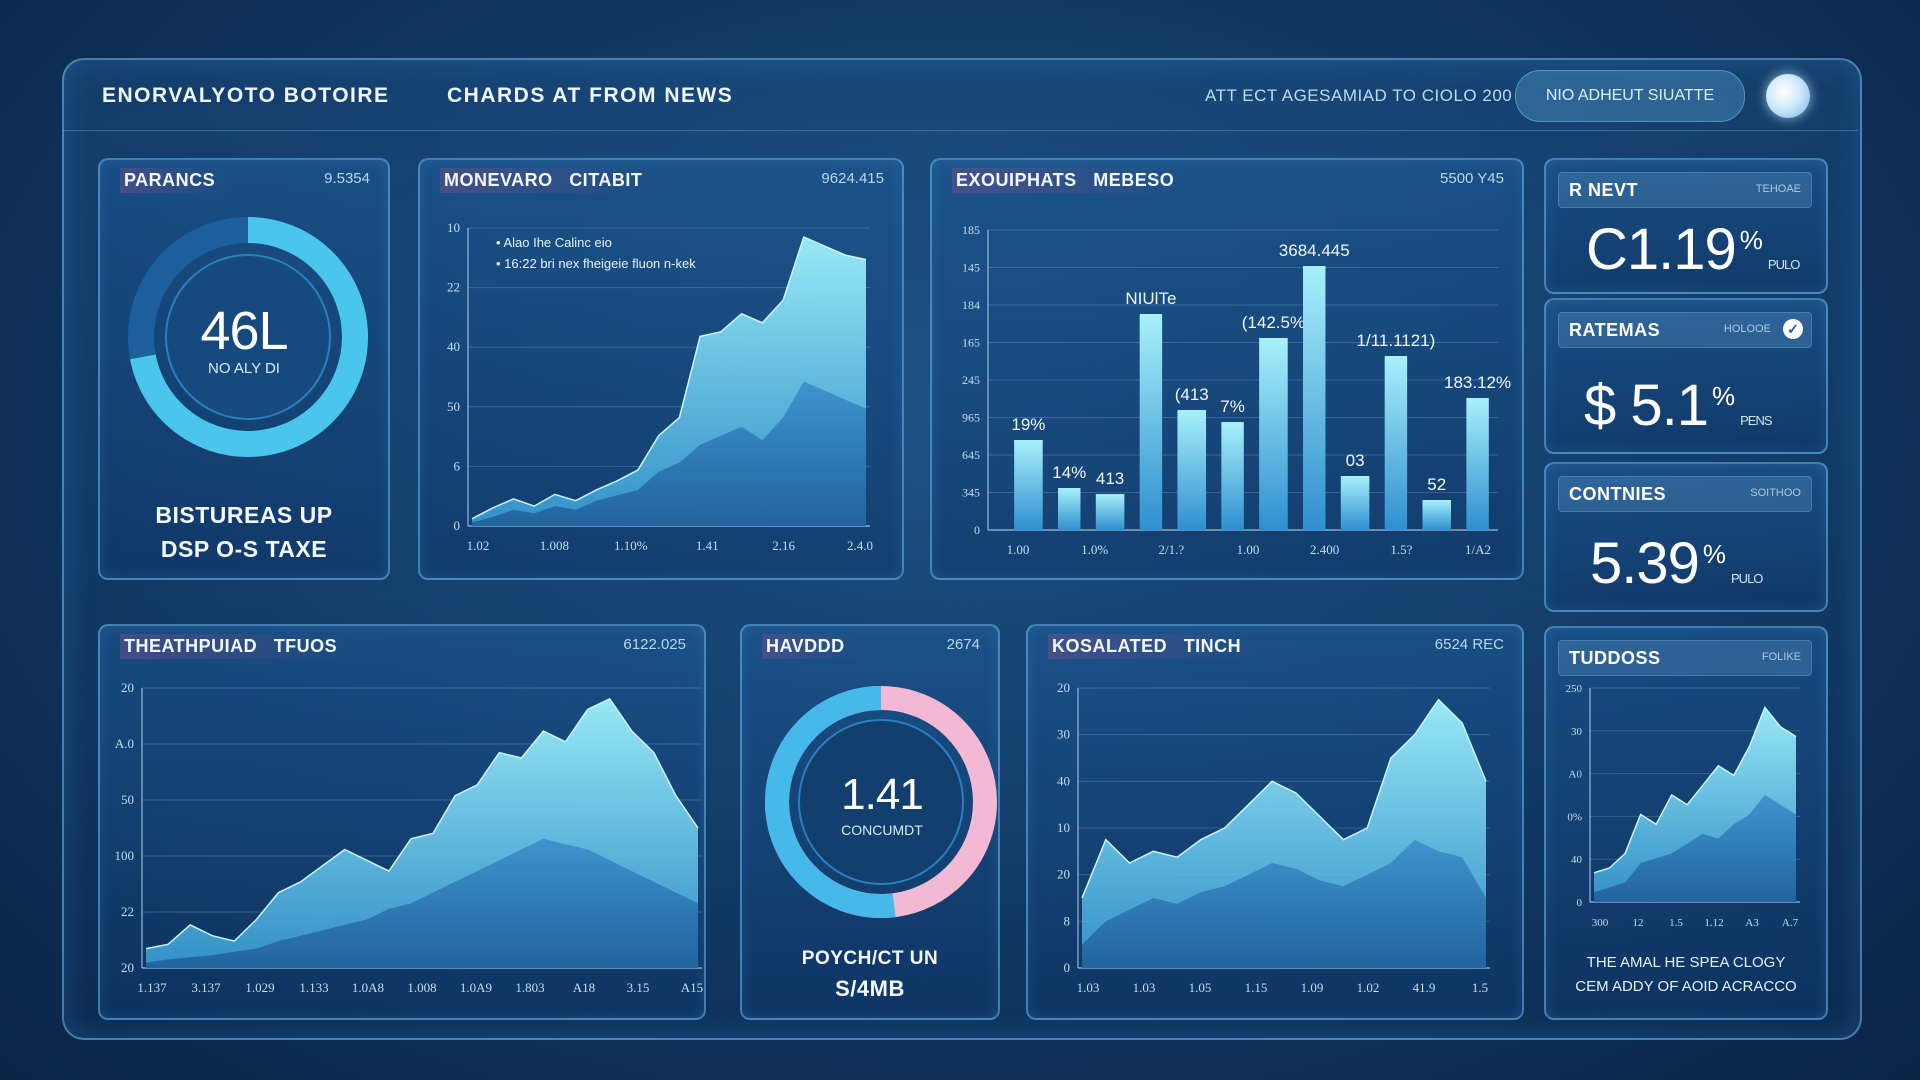 The width and height of the screenshot is (1920, 1080). What do you see at coordinates (1110, 478) in the screenshot?
I see `bar-data-label: 413` at bounding box center [1110, 478].